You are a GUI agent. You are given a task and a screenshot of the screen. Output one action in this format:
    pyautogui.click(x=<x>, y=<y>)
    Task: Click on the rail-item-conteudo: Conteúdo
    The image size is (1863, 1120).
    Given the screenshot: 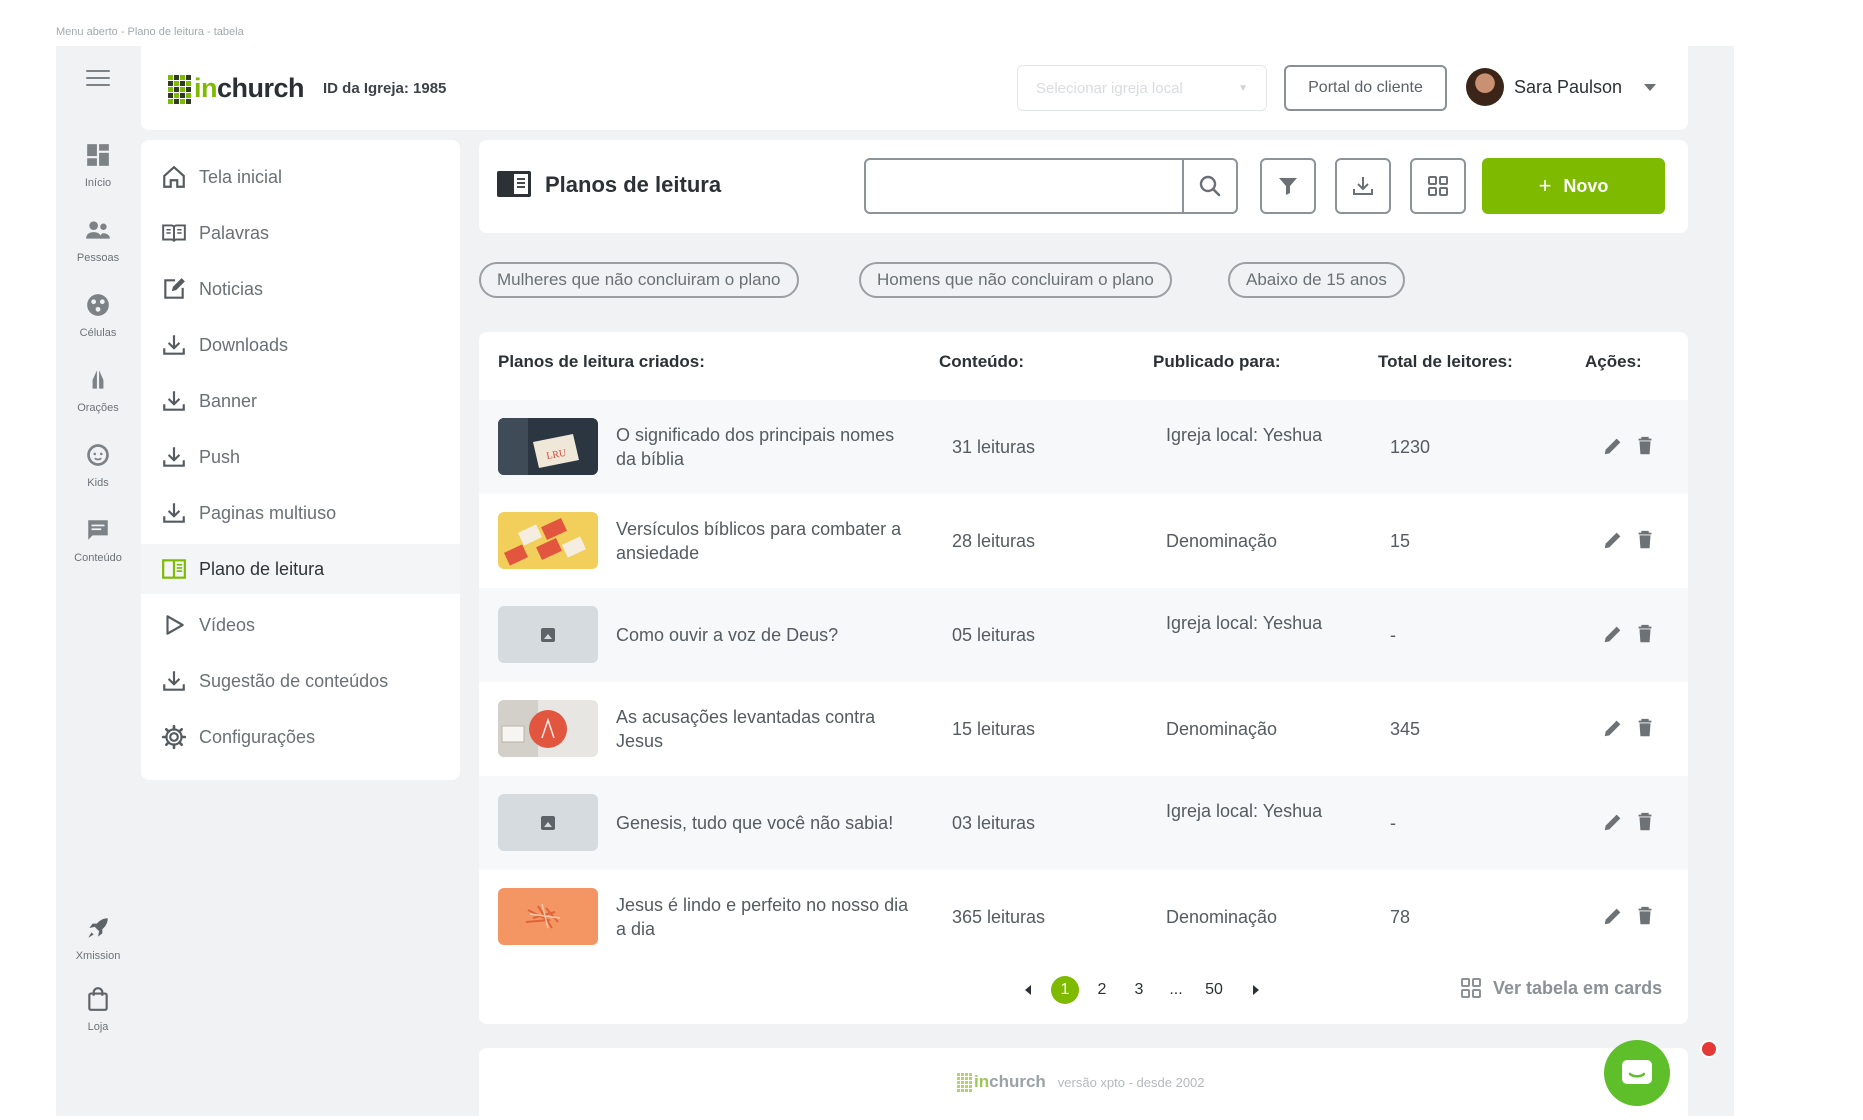 What is the action you would take?
    pyautogui.click(x=98, y=540)
    